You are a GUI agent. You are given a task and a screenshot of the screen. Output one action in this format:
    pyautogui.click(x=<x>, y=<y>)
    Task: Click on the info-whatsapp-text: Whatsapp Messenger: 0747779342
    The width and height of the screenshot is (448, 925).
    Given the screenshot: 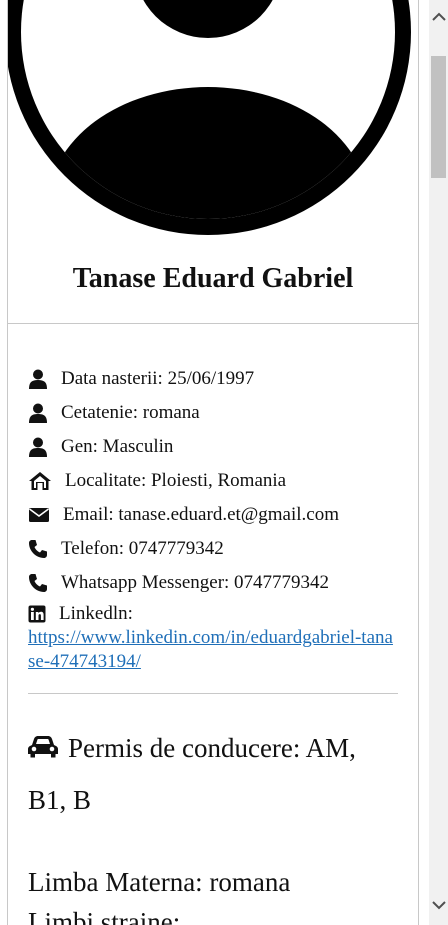 What is the action you would take?
    pyautogui.click(x=195, y=582)
    